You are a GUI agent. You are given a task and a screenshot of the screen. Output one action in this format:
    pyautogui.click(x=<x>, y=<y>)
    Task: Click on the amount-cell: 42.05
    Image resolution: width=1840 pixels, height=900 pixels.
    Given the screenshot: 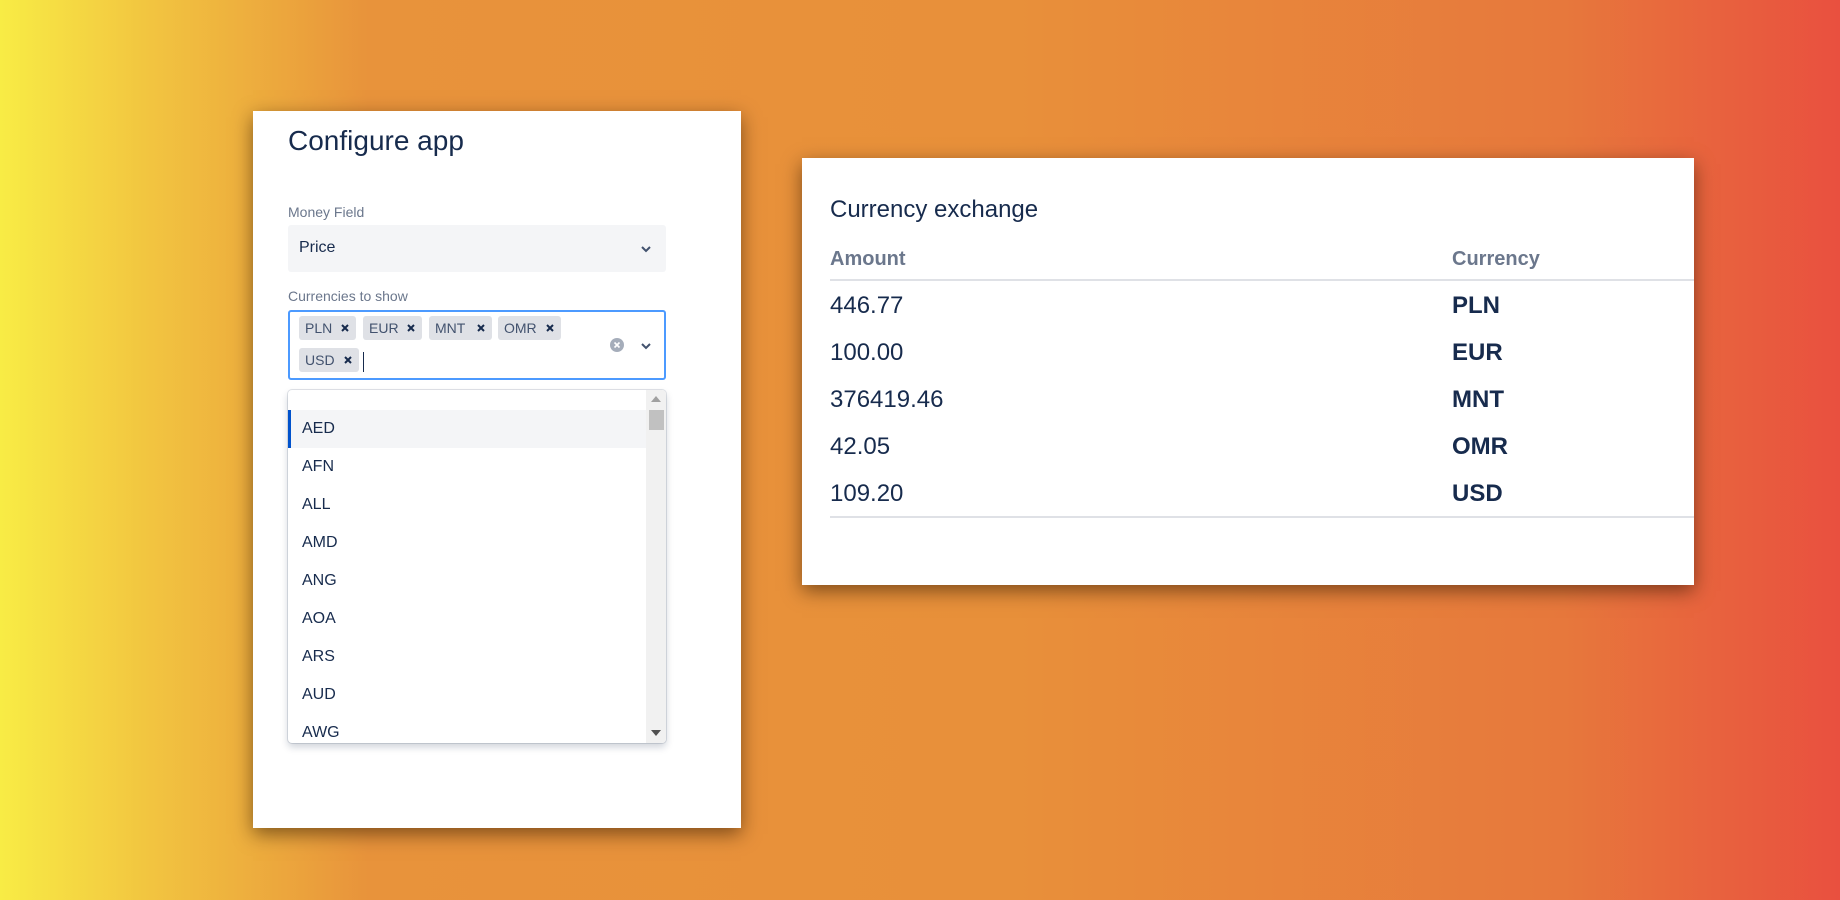 What is the action you would take?
    pyautogui.click(x=860, y=446)
    